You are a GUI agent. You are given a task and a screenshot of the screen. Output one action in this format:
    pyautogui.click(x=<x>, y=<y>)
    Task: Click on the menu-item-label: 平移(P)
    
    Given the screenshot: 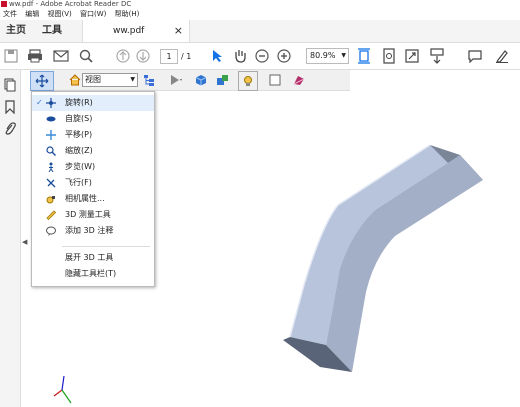 What is the action you would take?
    pyautogui.click(x=79, y=134)
    